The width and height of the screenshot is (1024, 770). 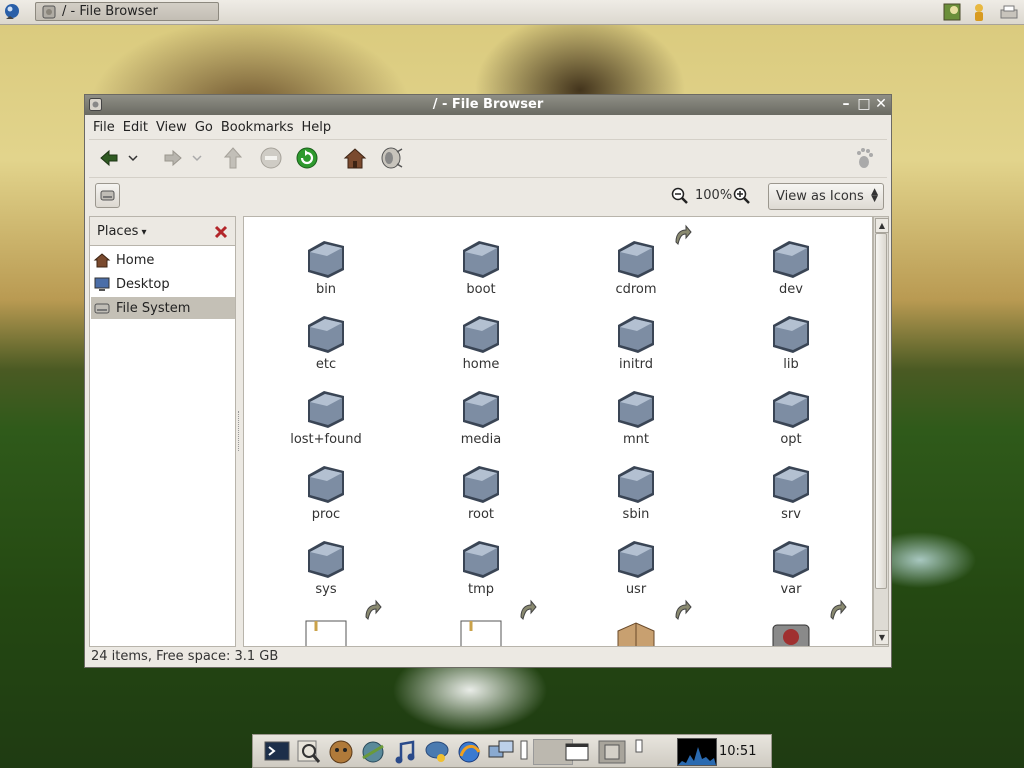 I want to click on file-item-label: cdrom, so click(x=636, y=289).